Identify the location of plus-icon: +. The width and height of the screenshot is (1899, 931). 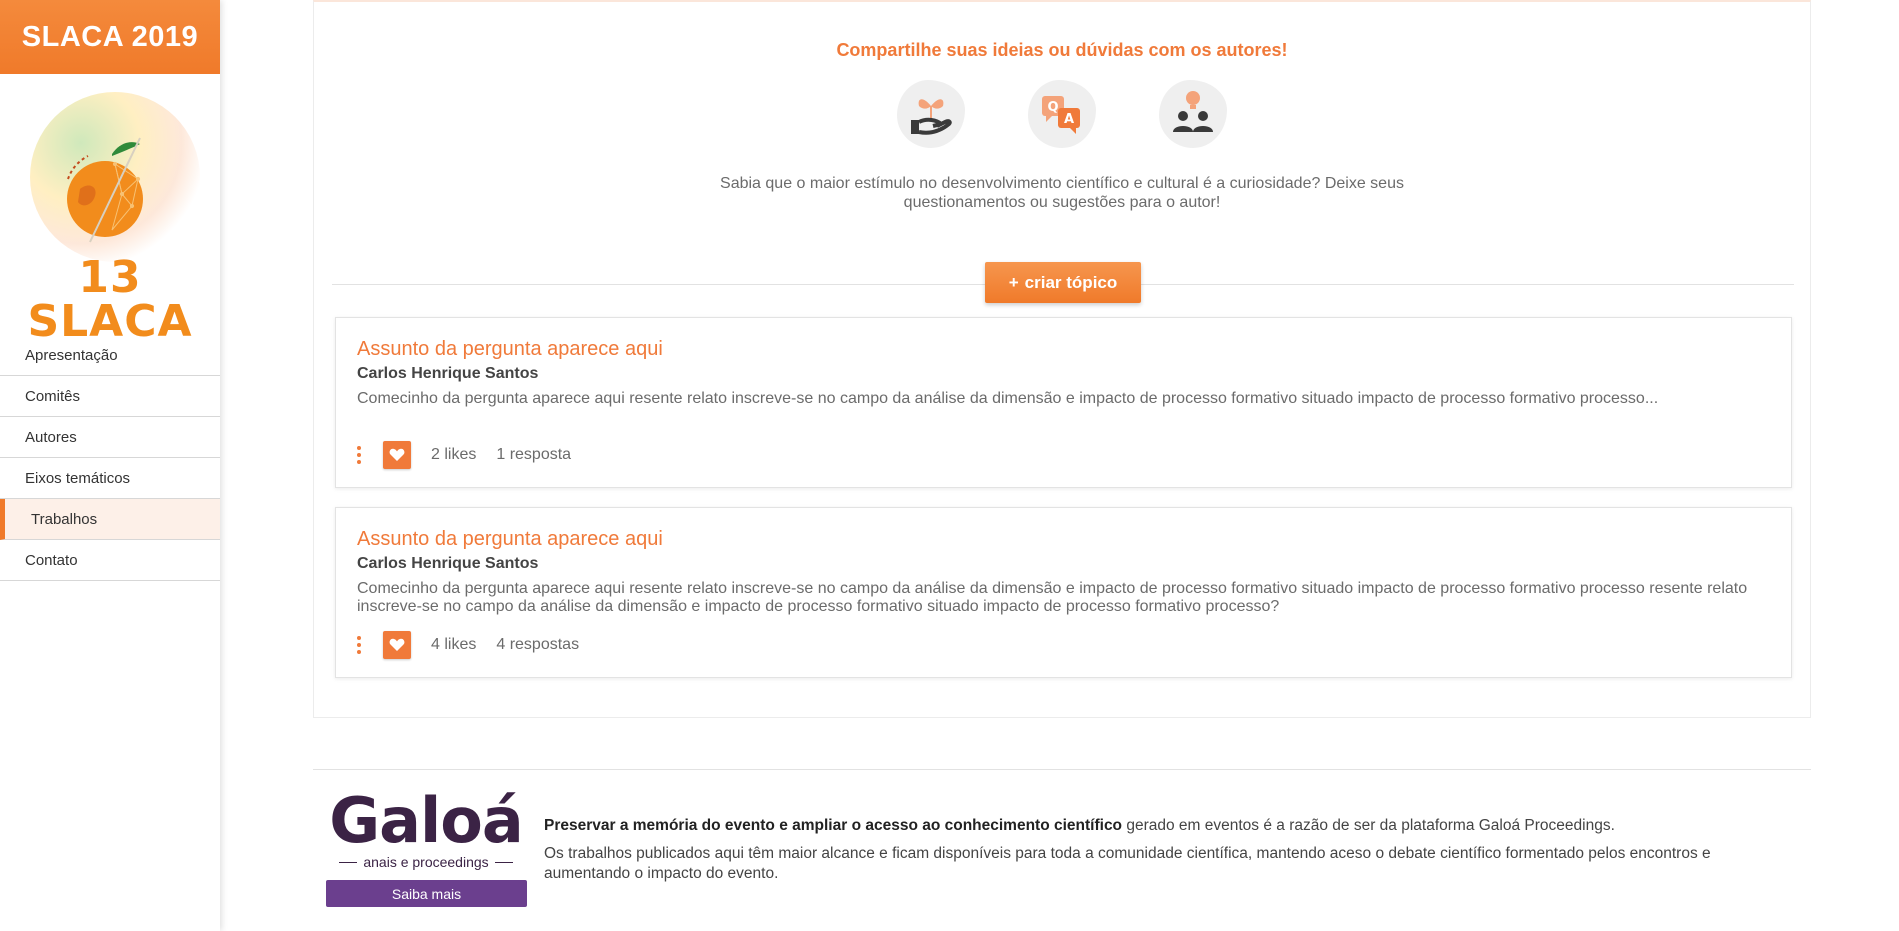
(1013, 282).